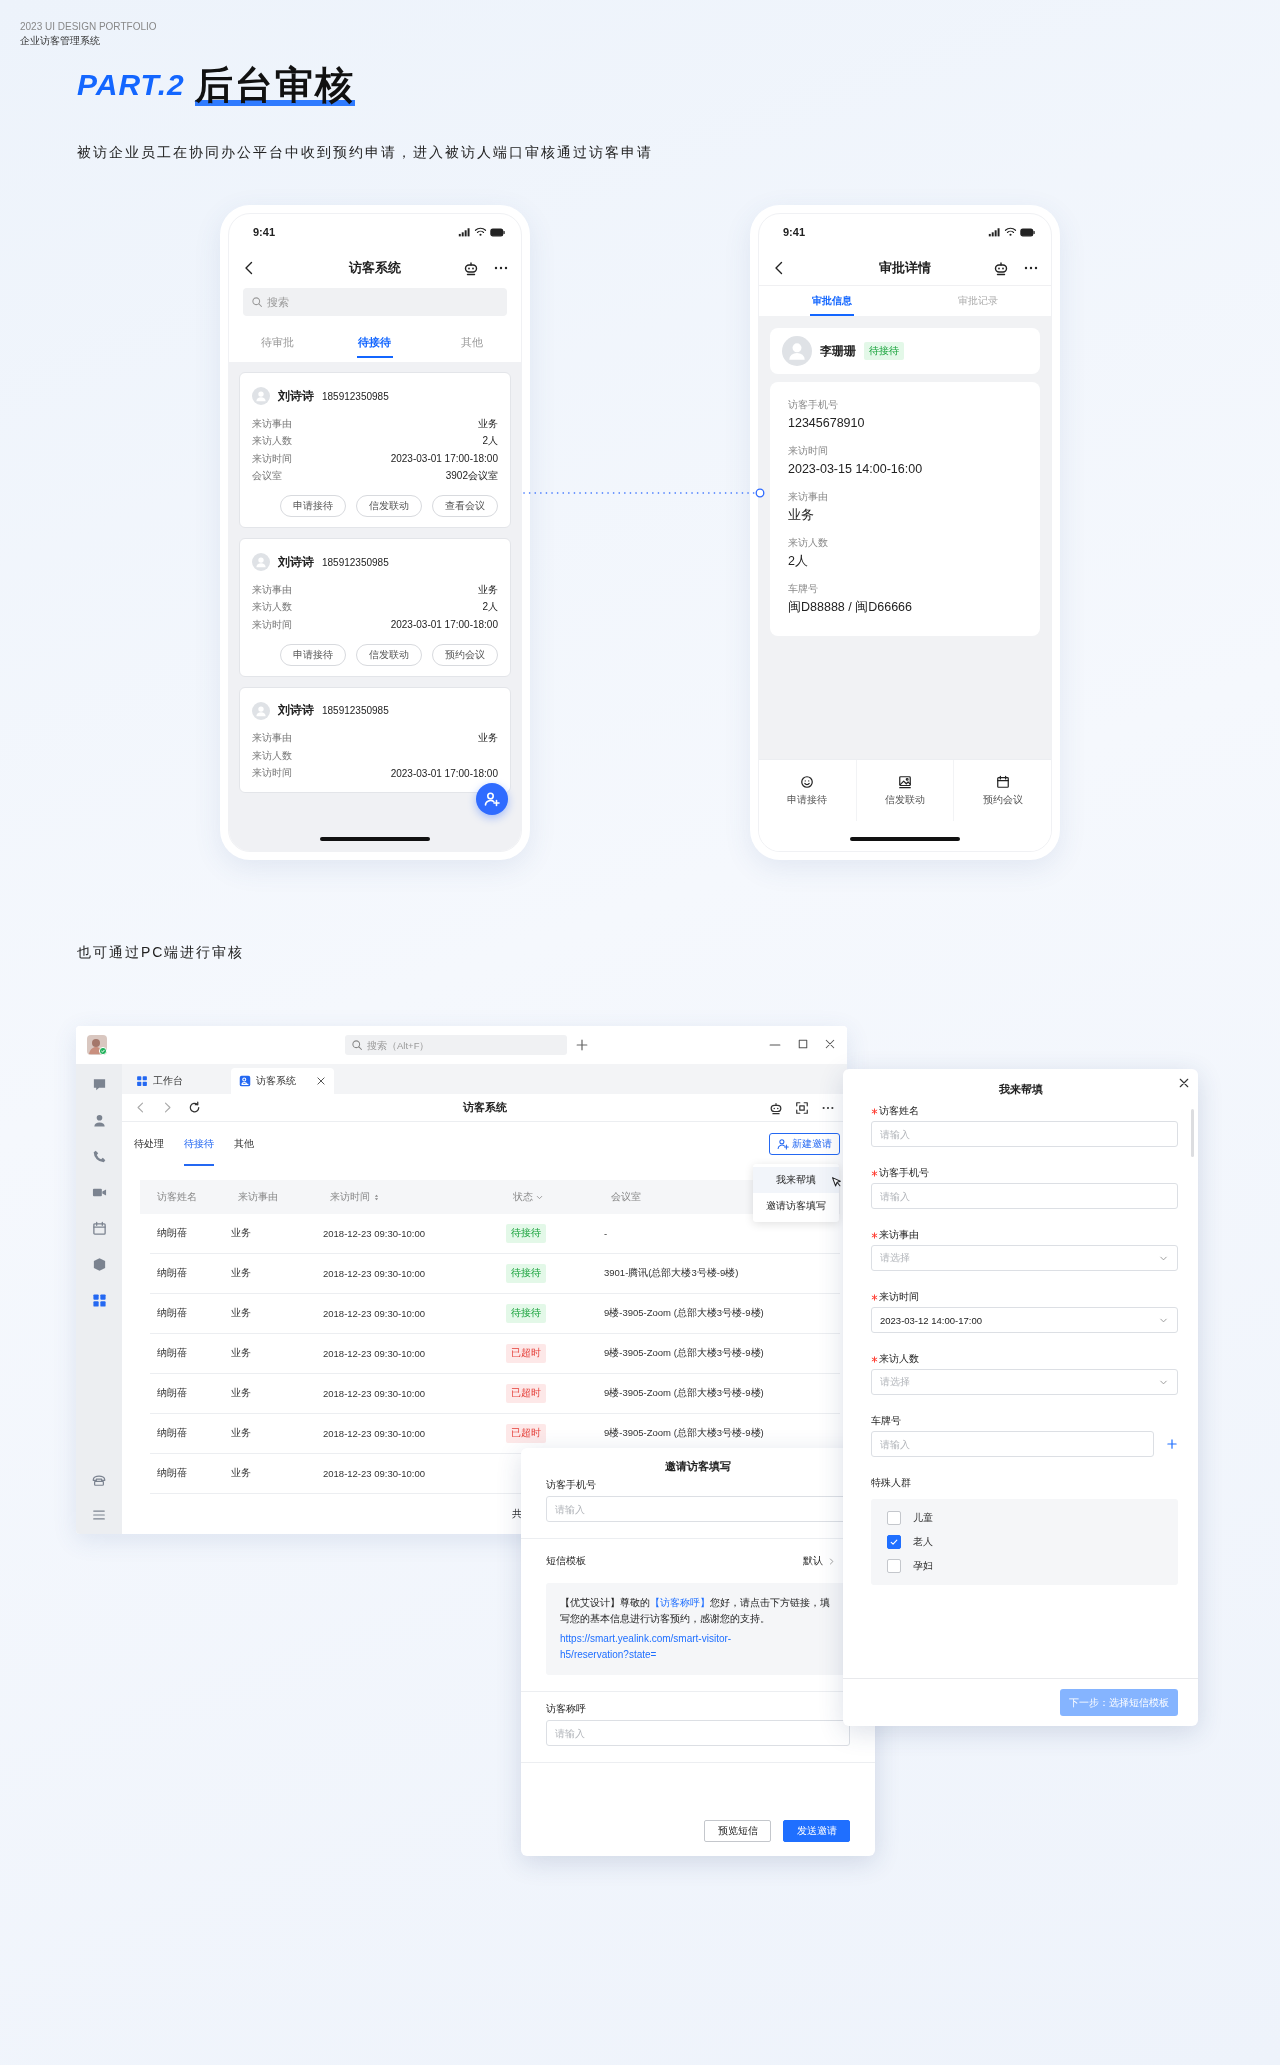 The image size is (1280, 2065). What do you see at coordinates (376, 1197) in the screenshot?
I see `sort-icon` at bounding box center [376, 1197].